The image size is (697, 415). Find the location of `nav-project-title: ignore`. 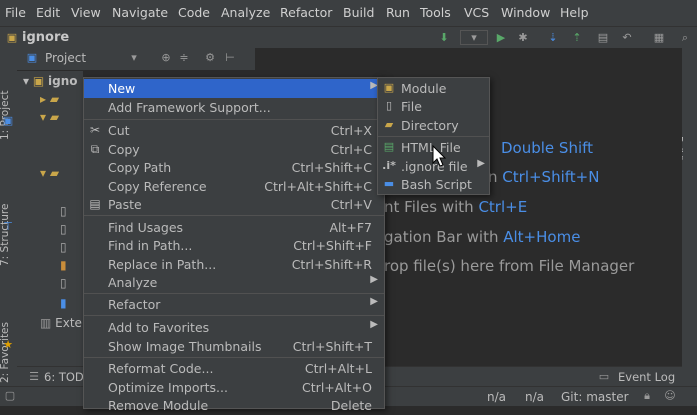

nav-project-title: ignore is located at coordinates (45, 37).